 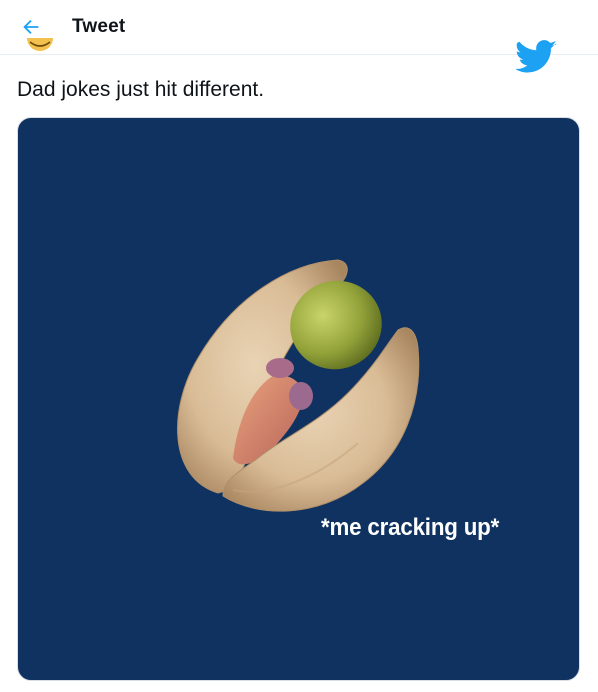 I want to click on tweet-header: Tweet, so click(x=299, y=27).